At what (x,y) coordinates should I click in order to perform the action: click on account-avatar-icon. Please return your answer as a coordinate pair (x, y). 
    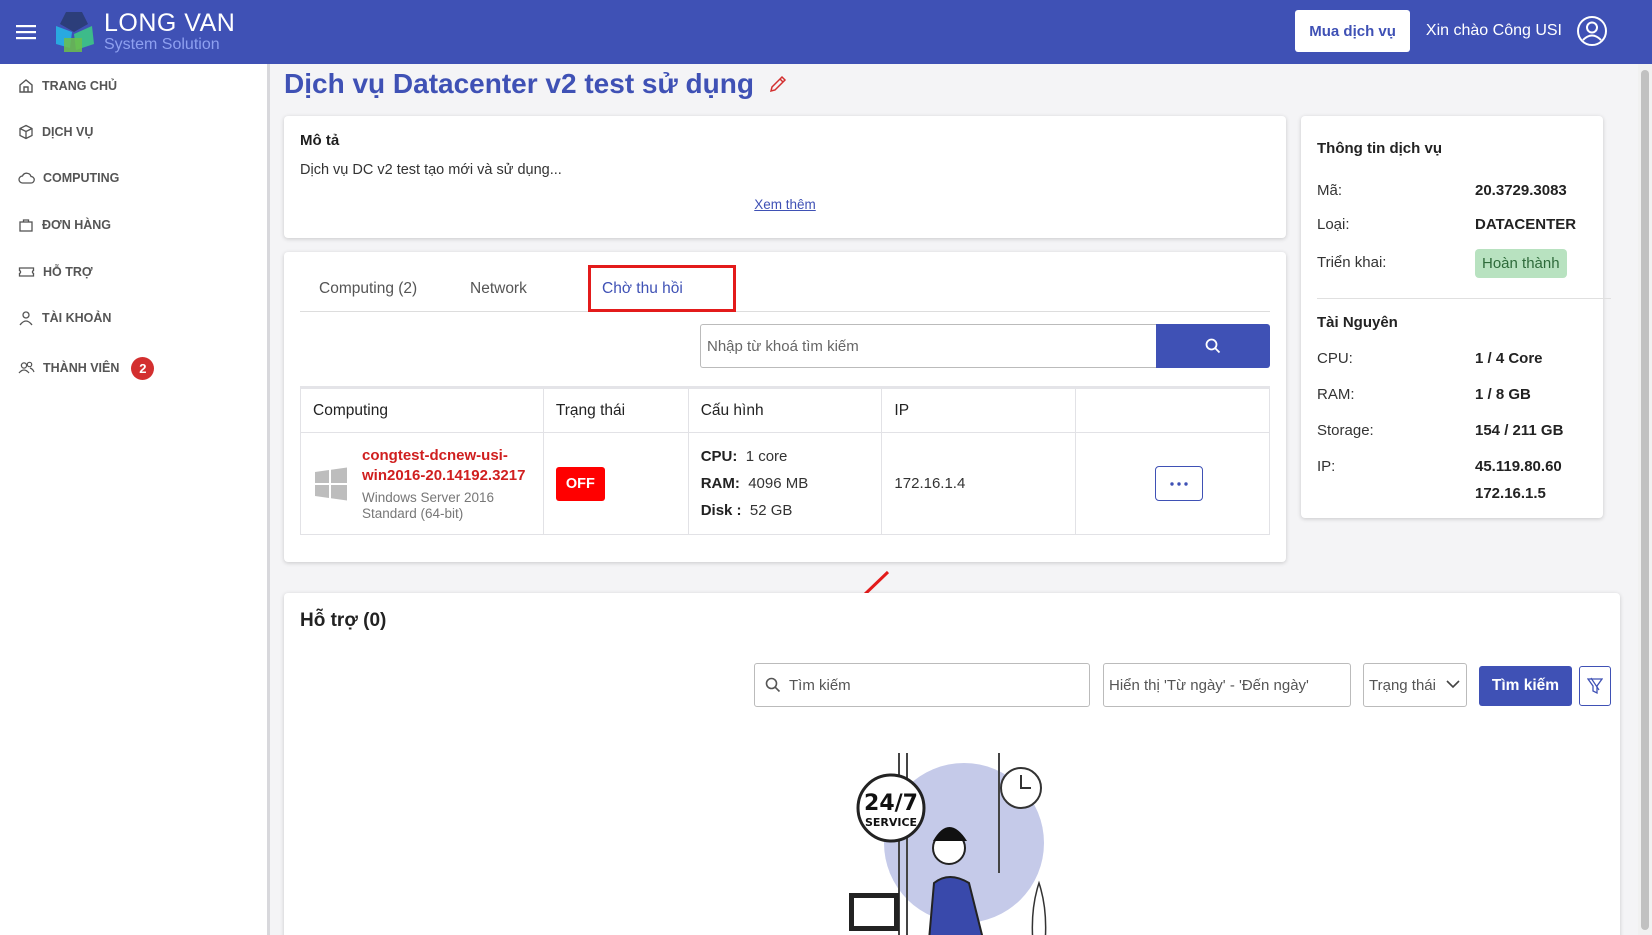
    Looking at the image, I should click on (1592, 31).